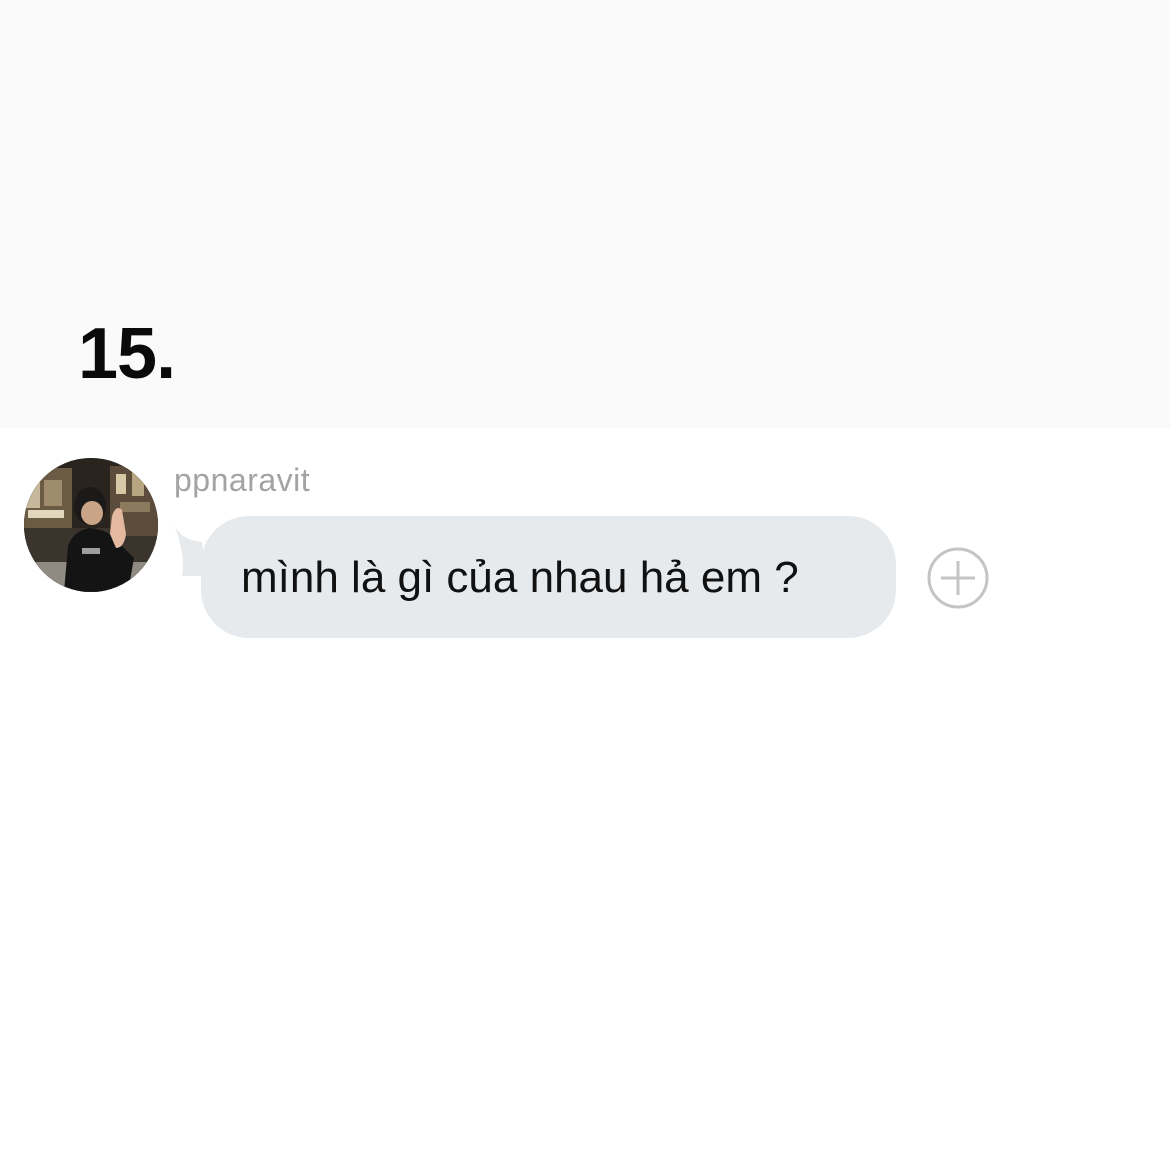  I want to click on avatar, so click(91, 525).